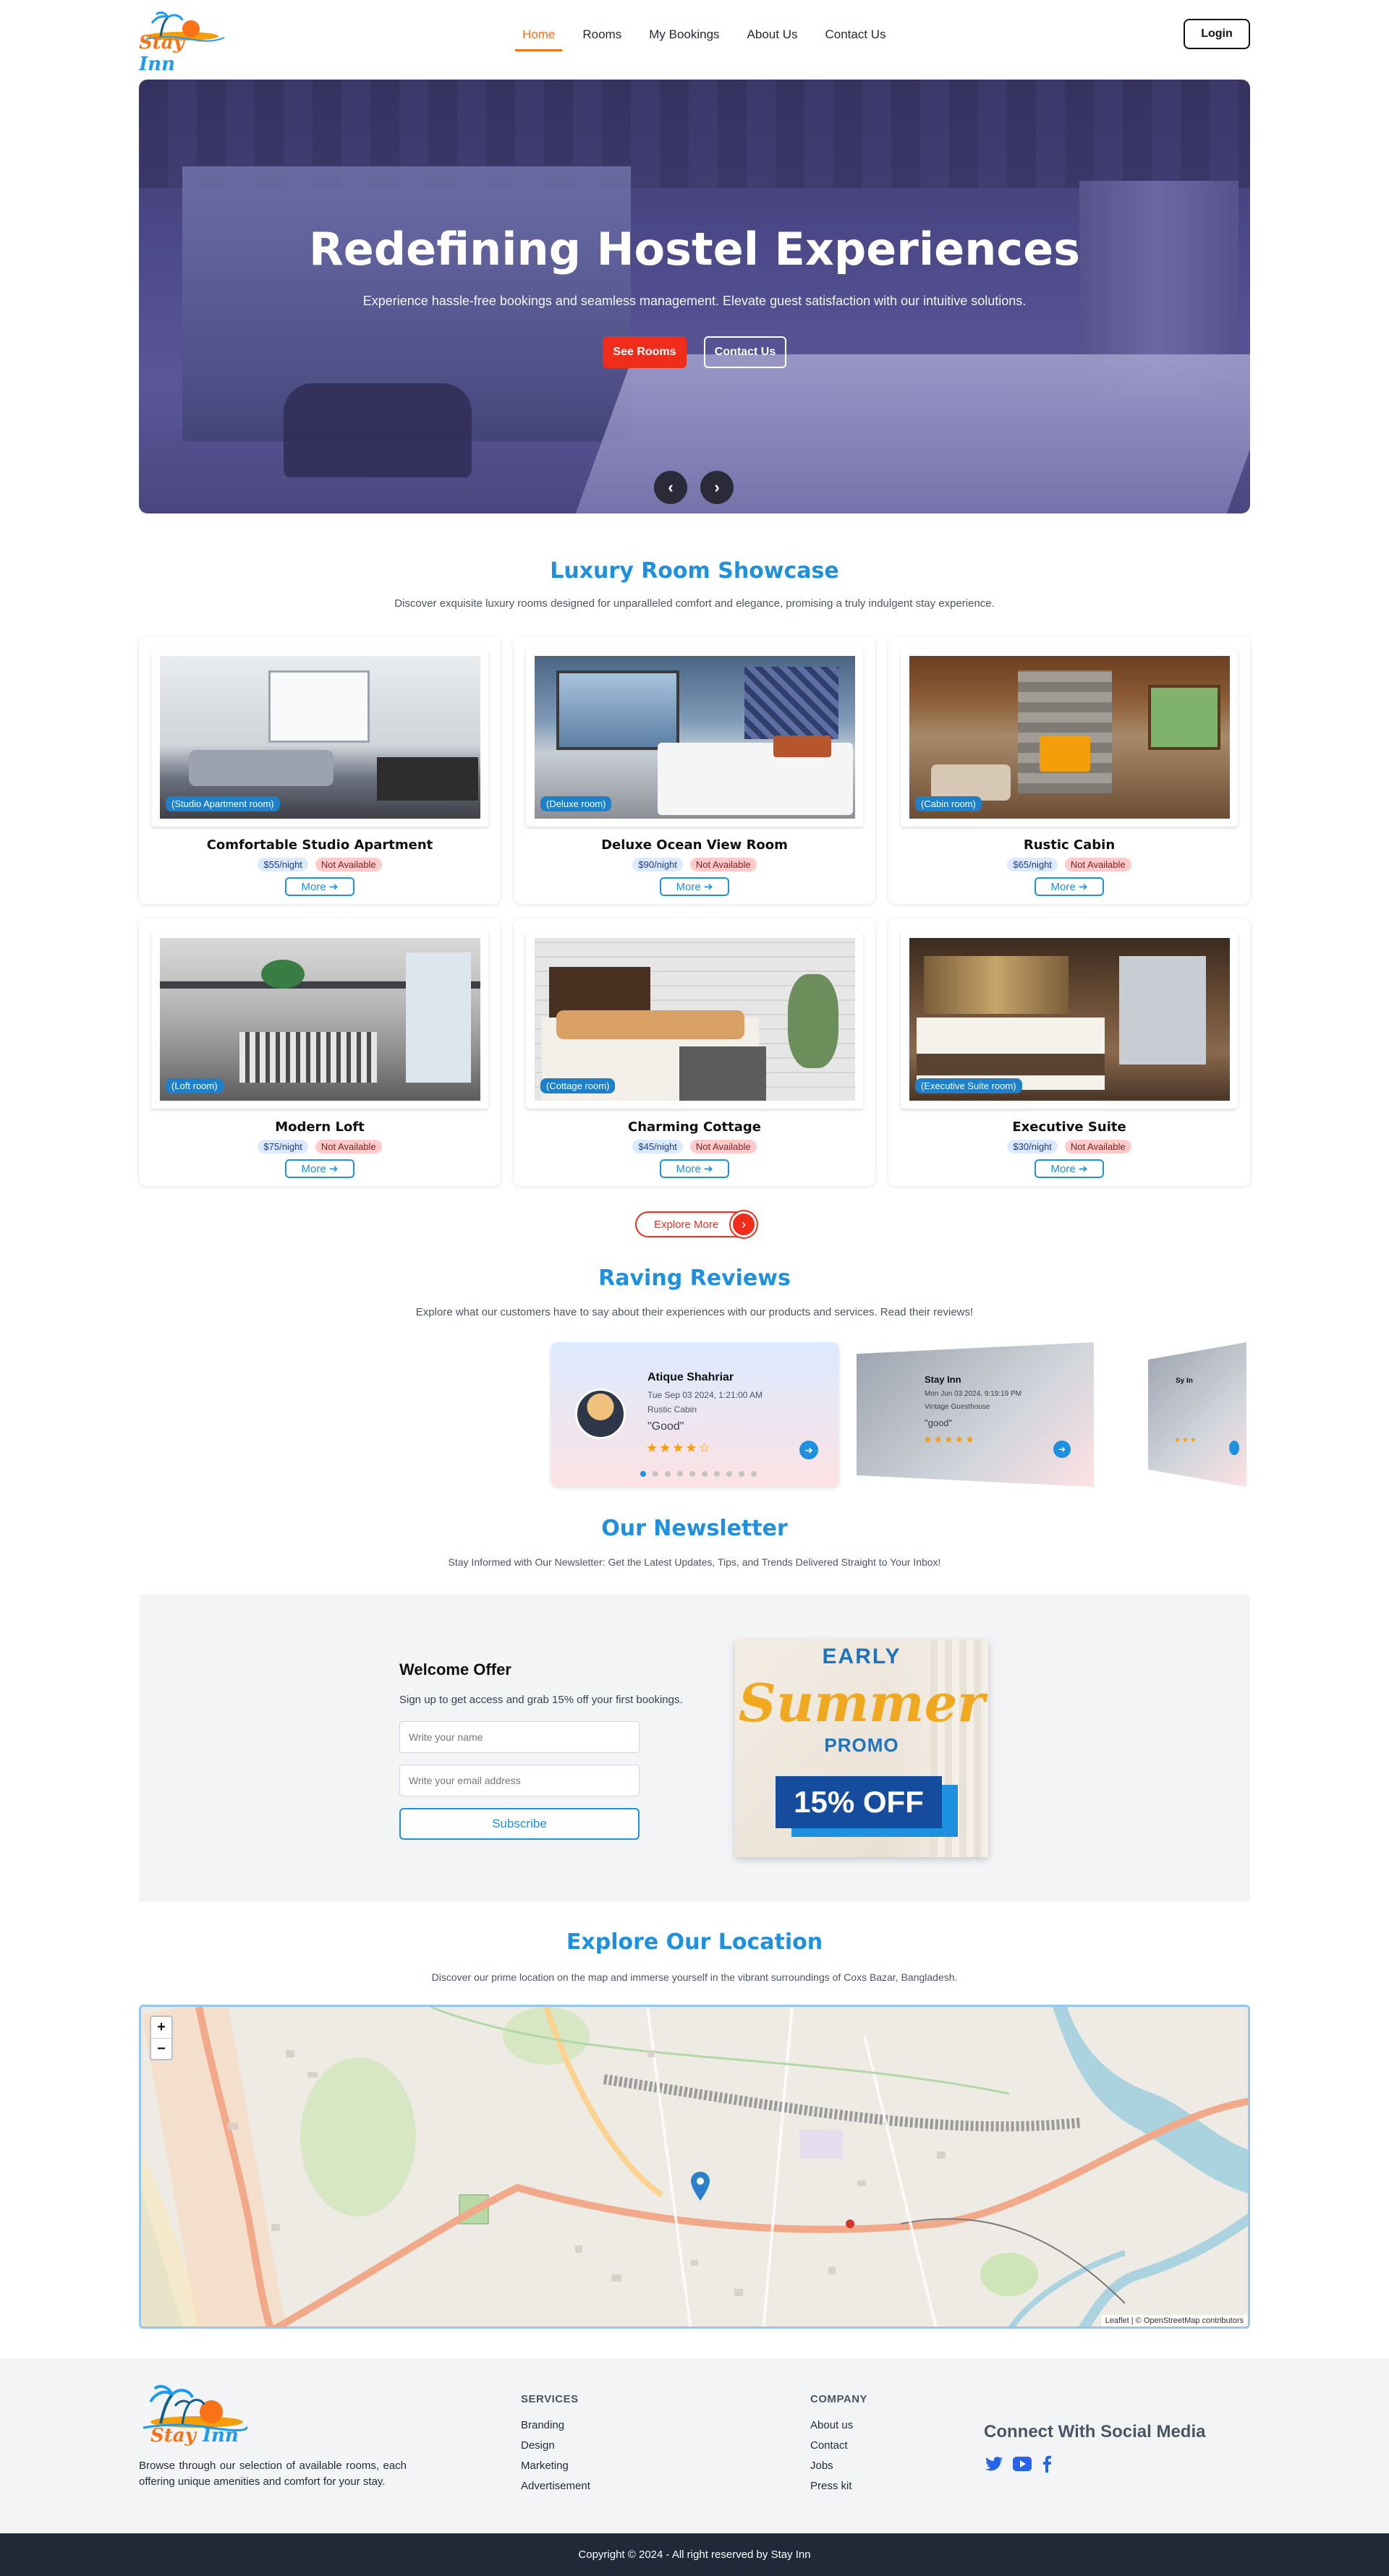 Image resolution: width=1389 pixels, height=2576 pixels. I want to click on star-rating: ★★★, so click(1186, 1440).